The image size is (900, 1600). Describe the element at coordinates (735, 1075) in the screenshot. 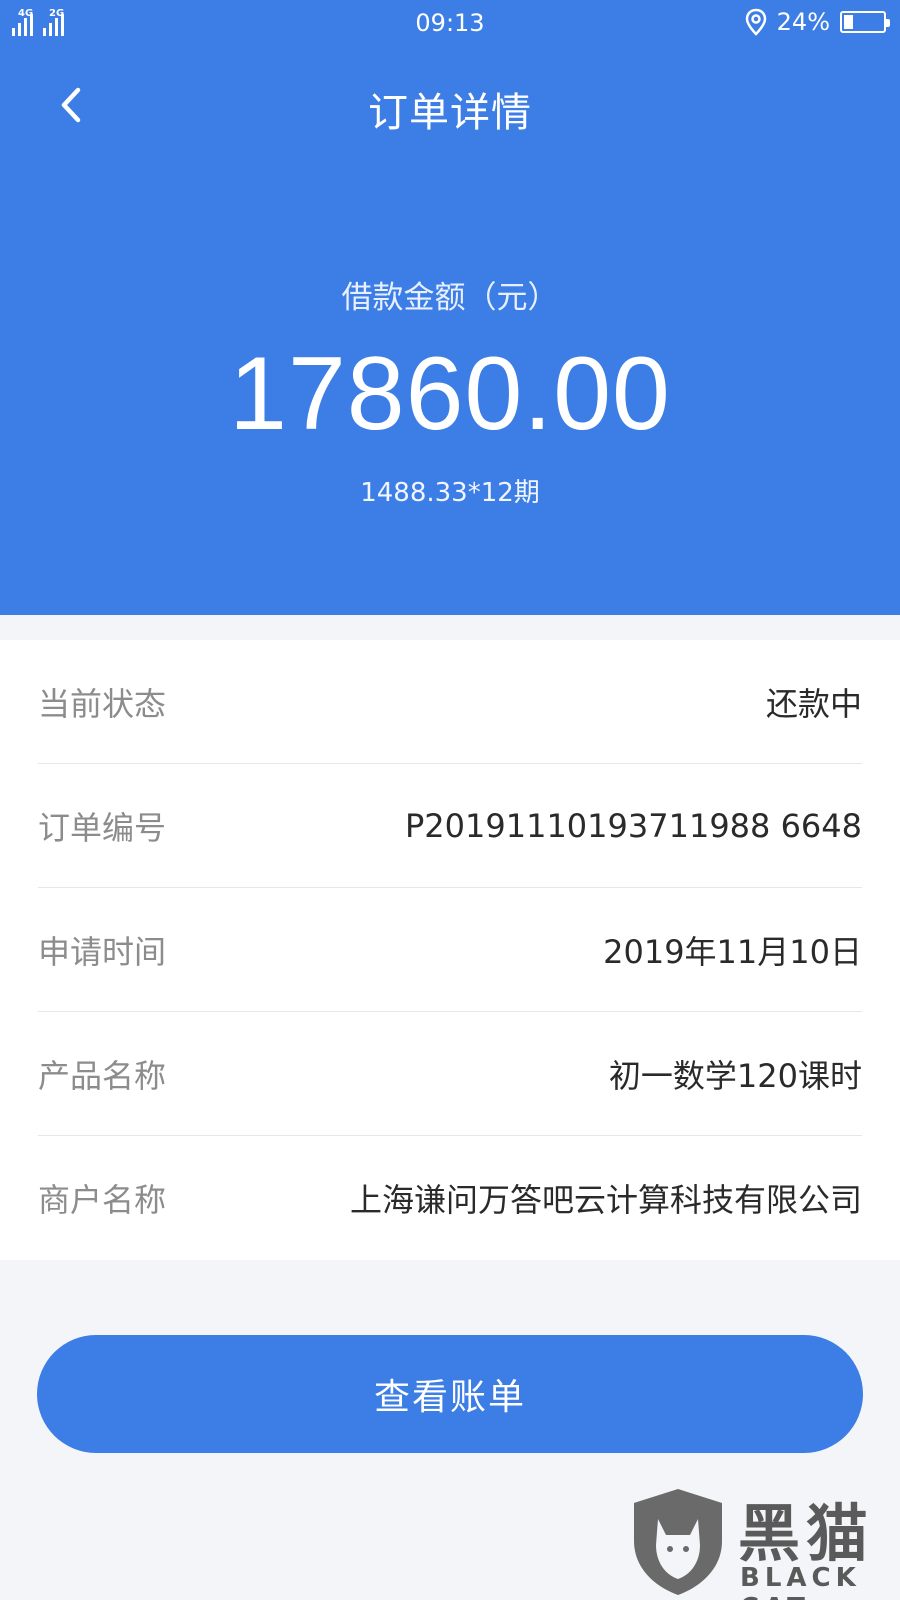

I see `detail-value: 初一数学120课时` at that location.